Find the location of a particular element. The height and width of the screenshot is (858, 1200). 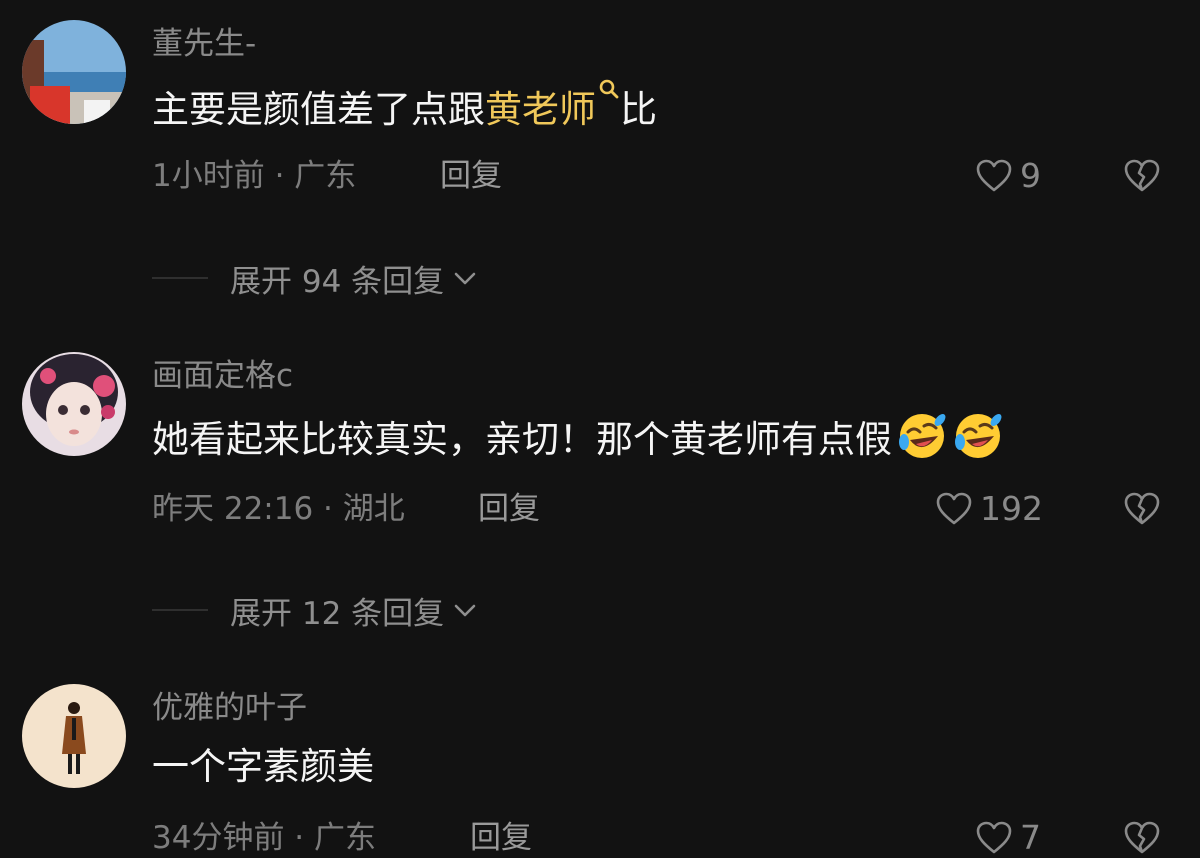

comment-text-part: 比 is located at coordinates (638, 109).